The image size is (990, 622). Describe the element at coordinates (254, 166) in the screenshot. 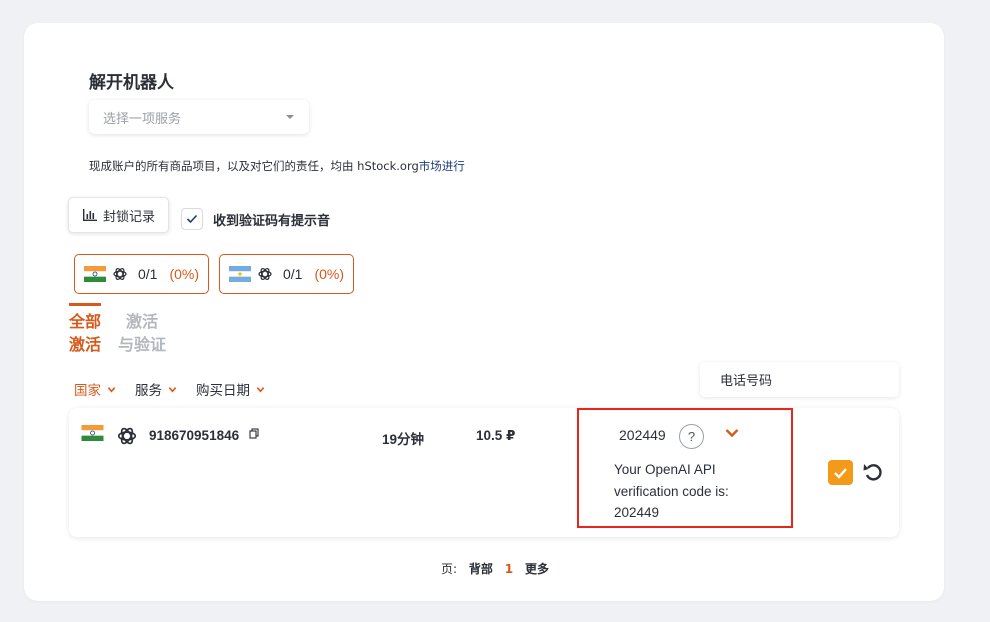

I see `note-text: 现成账户的所有商品项目，以及对它们的责任，均由 hStock.org` at that location.